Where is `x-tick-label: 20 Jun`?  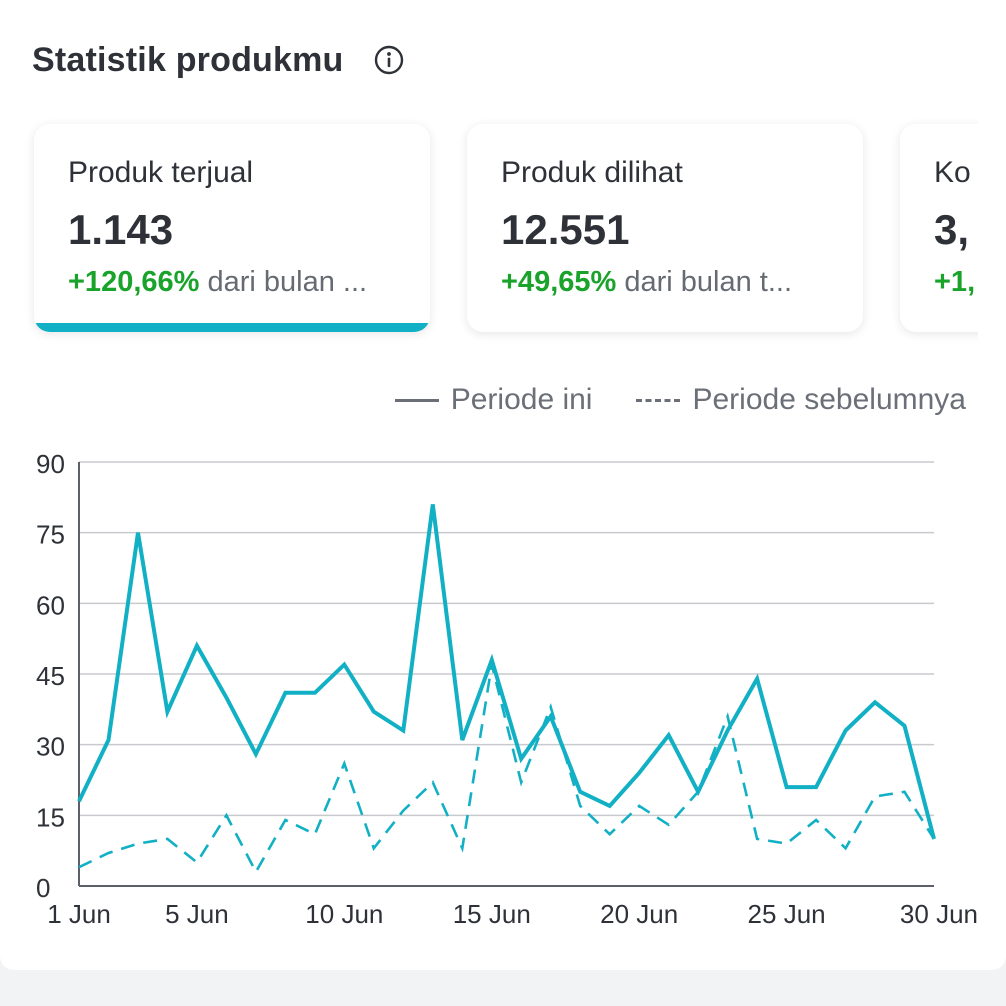 x-tick-label: 20 Jun is located at coordinates (639, 914).